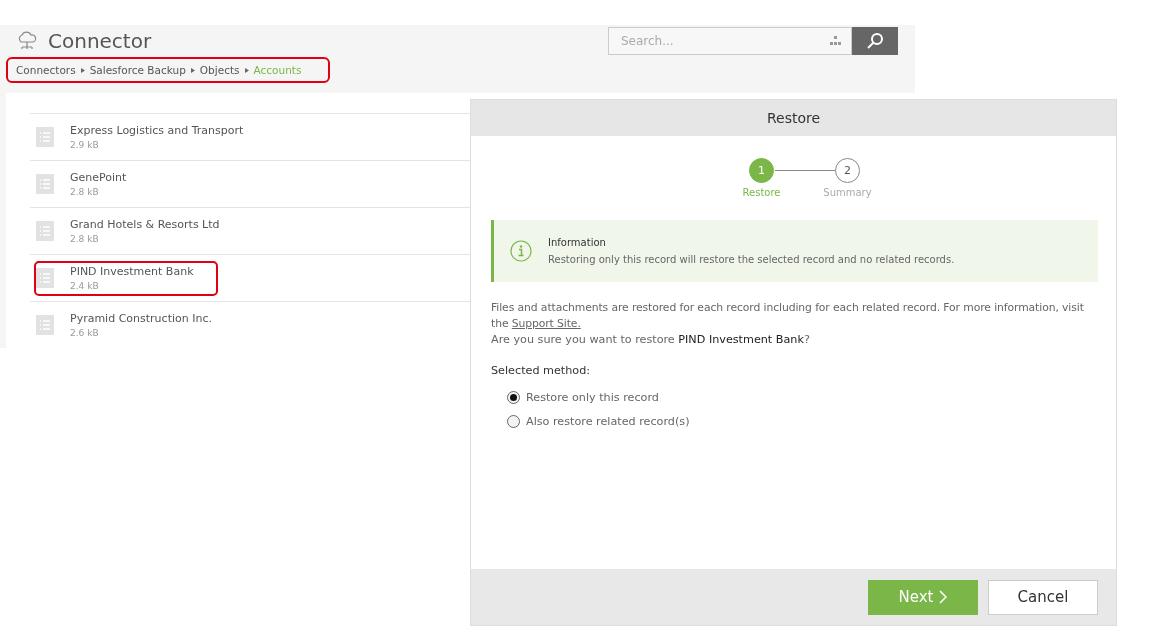 The image size is (1162, 634). What do you see at coordinates (157, 130) in the screenshot?
I see `record-name: Express Logistics and Transport` at bounding box center [157, 130].